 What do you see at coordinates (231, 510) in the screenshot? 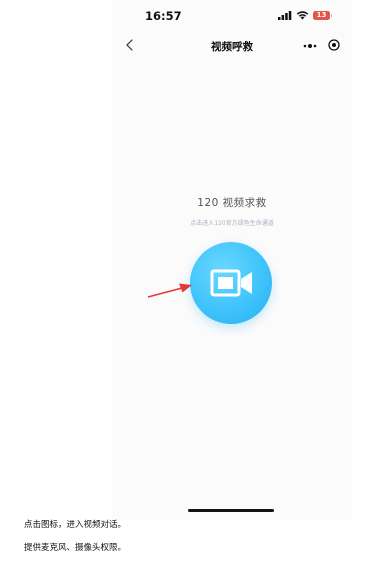
I see `home-indicator` at bounding box center [231, 510].